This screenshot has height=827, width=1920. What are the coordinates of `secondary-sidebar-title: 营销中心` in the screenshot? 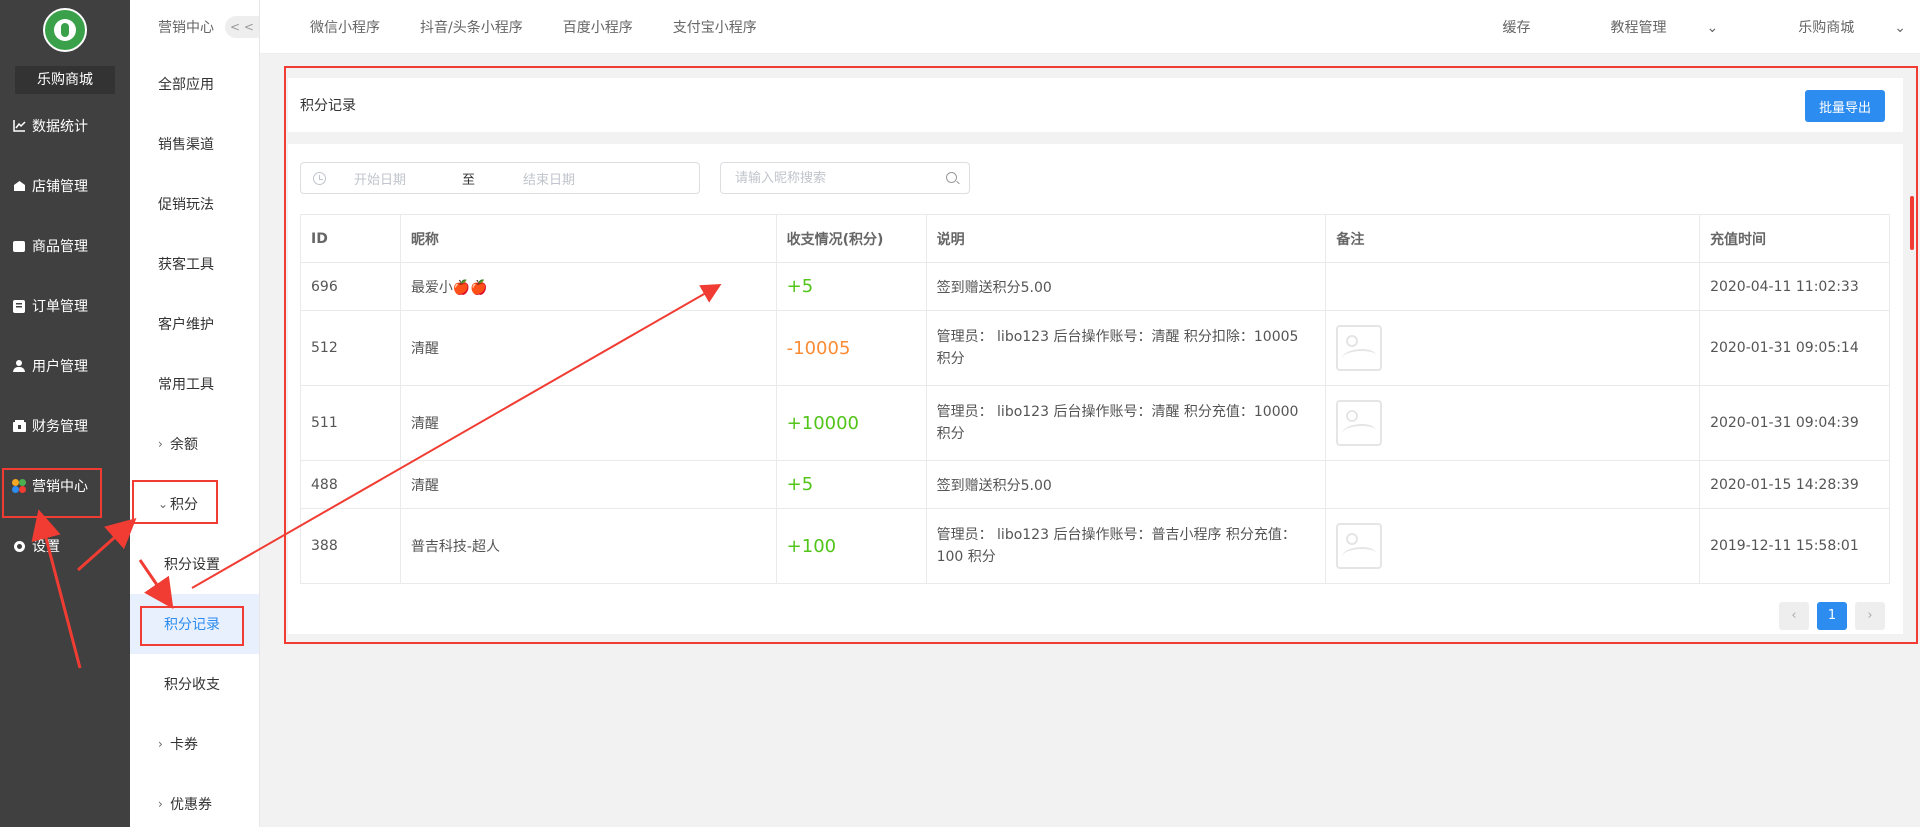 It's located at (186, 28).